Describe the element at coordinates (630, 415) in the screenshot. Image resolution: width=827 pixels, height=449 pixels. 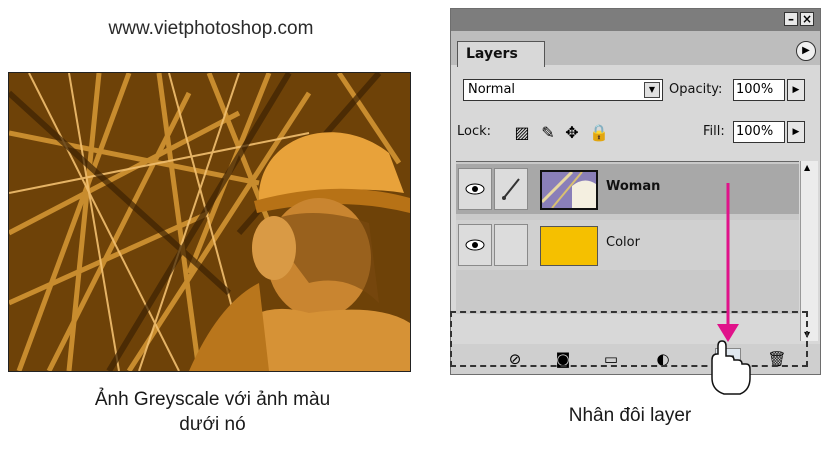
I see `caption-right: Nhân đôi layer` at that location.